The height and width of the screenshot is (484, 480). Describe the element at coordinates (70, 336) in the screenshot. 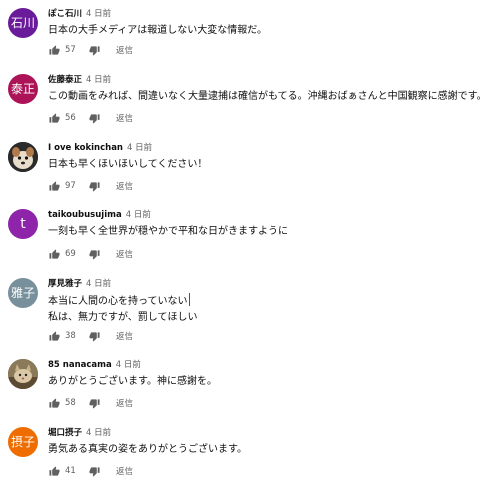

I see `like-count: 38` at that location.